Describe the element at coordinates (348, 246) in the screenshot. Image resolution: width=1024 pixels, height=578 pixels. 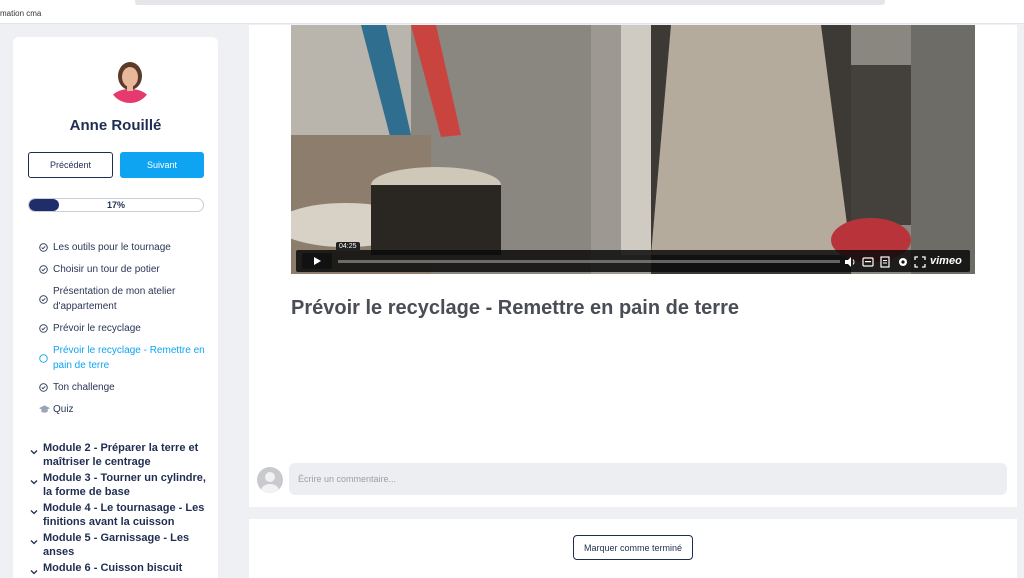
I see `time-tooltip: 04:25` at that location.